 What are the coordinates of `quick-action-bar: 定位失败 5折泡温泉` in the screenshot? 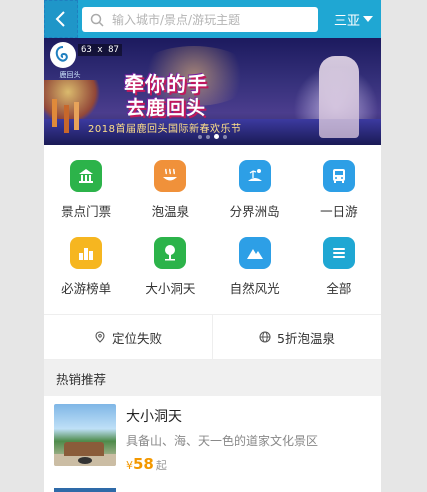 It's located at (212, 337).